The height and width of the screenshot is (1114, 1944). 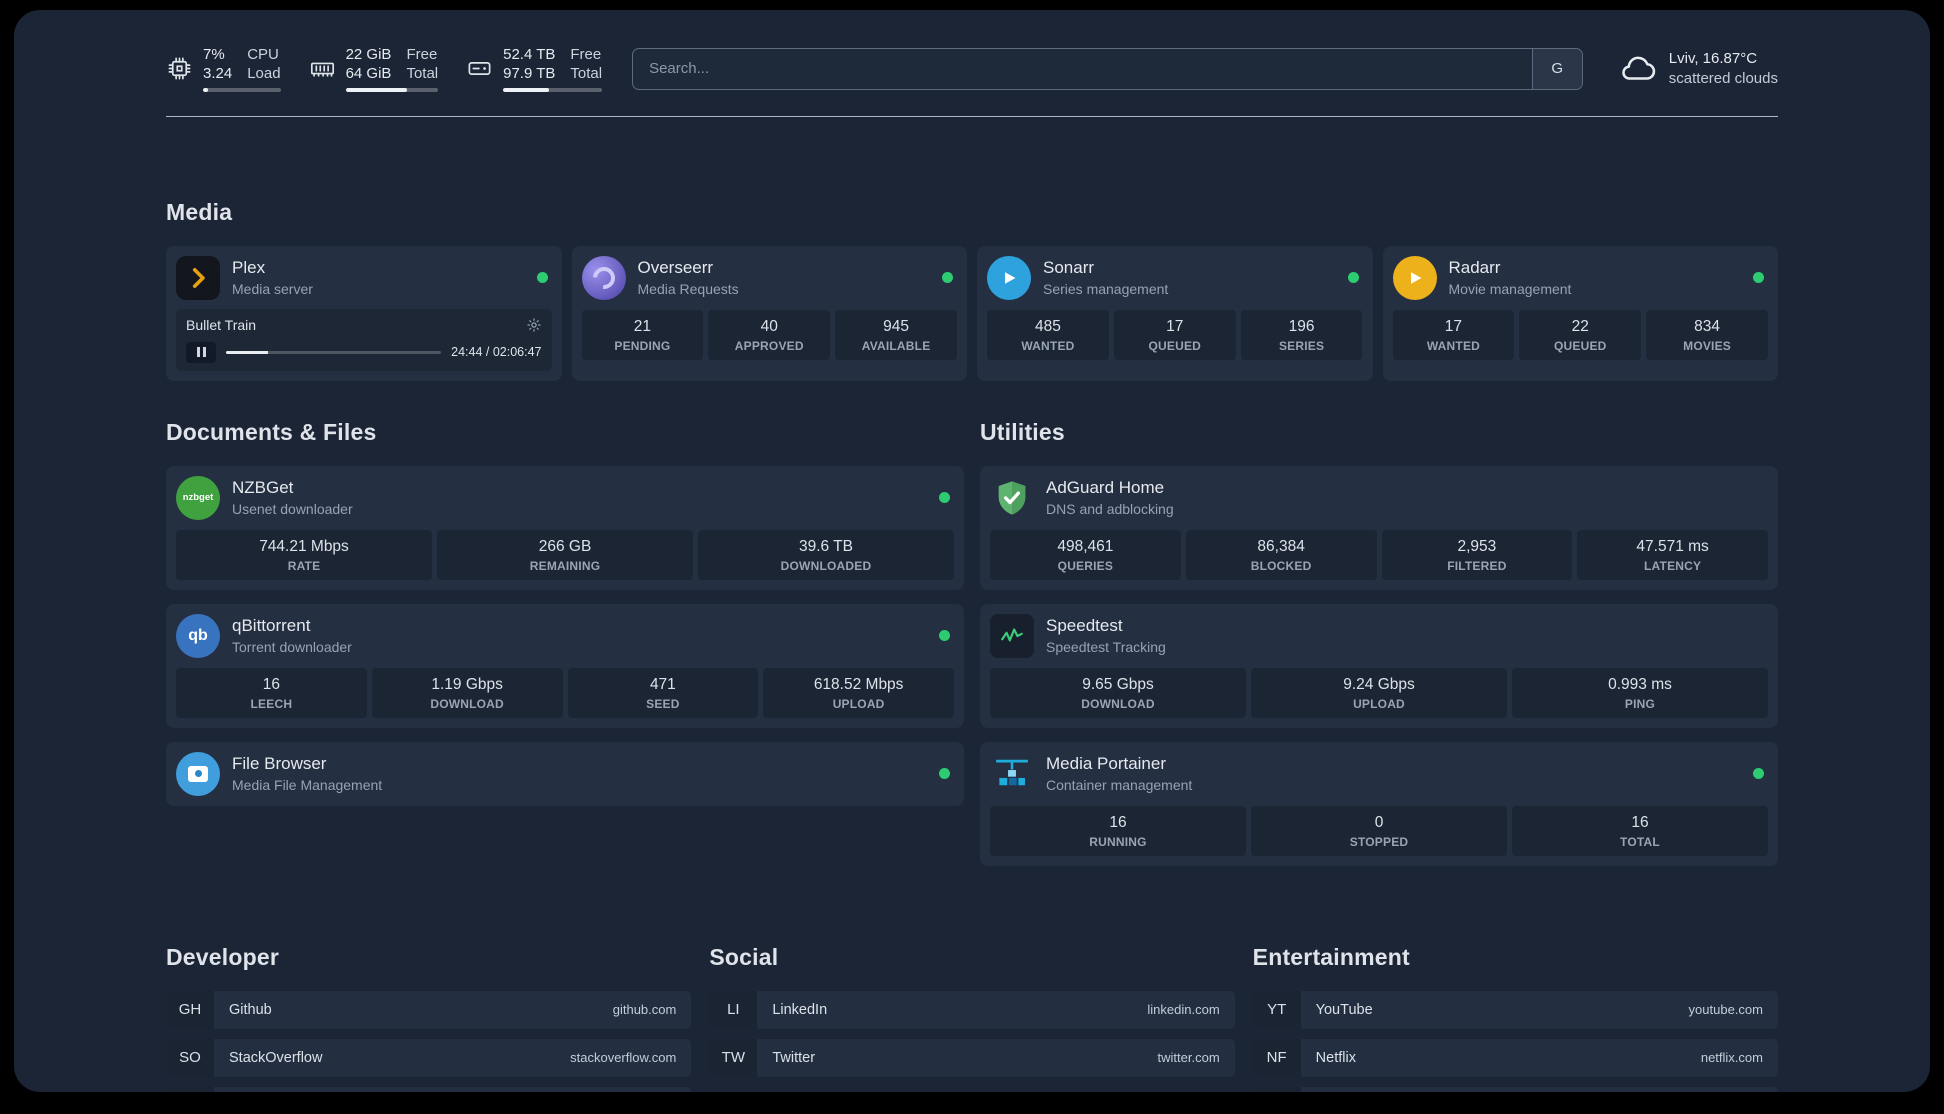 I want to click on bookmark-name: Twitter, so click(x=794, y=1057).